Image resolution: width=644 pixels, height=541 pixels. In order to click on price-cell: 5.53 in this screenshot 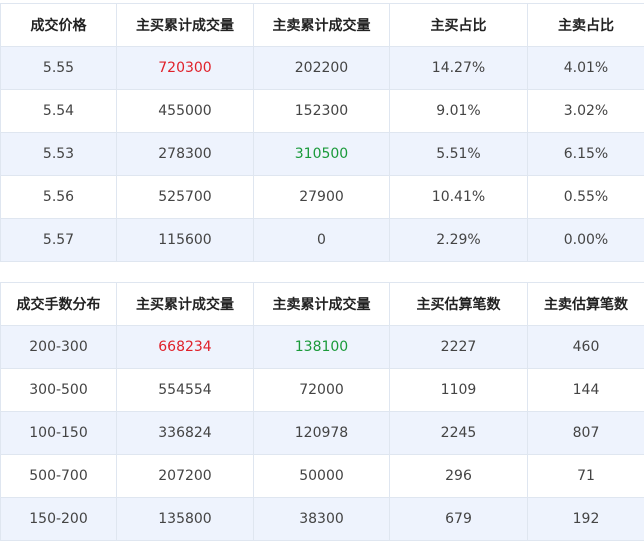, I will do `click(59, 154)`.